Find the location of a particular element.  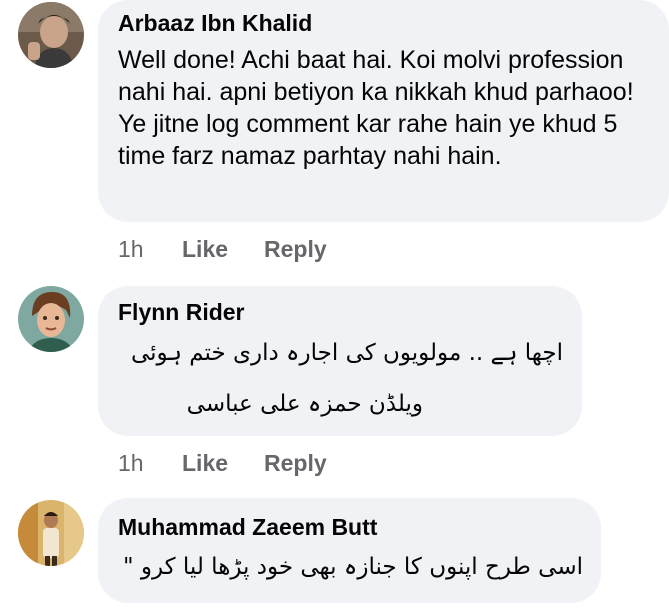

comment-text-line: ویلڈن حمزہ علی عباسی is located at coordinates (304, 404).